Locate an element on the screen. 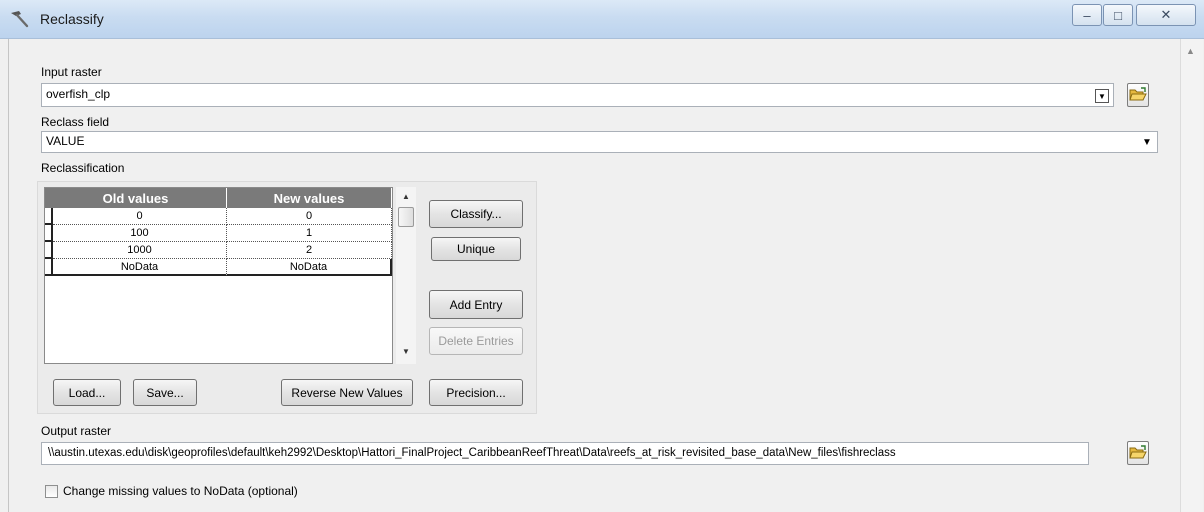 The width and height of the screenshot is (1204, 512). input-raster-browse-button is located at coordinates (1138, 95).